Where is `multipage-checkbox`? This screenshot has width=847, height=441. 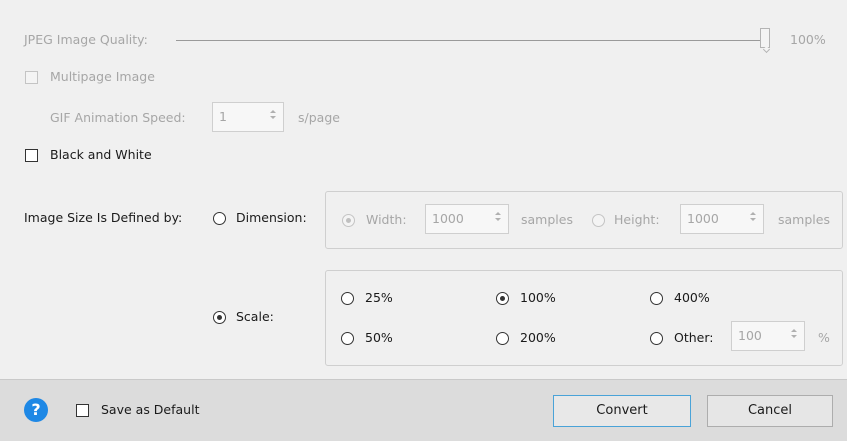
multipage-checkbox is located at coordinates (31, 77).